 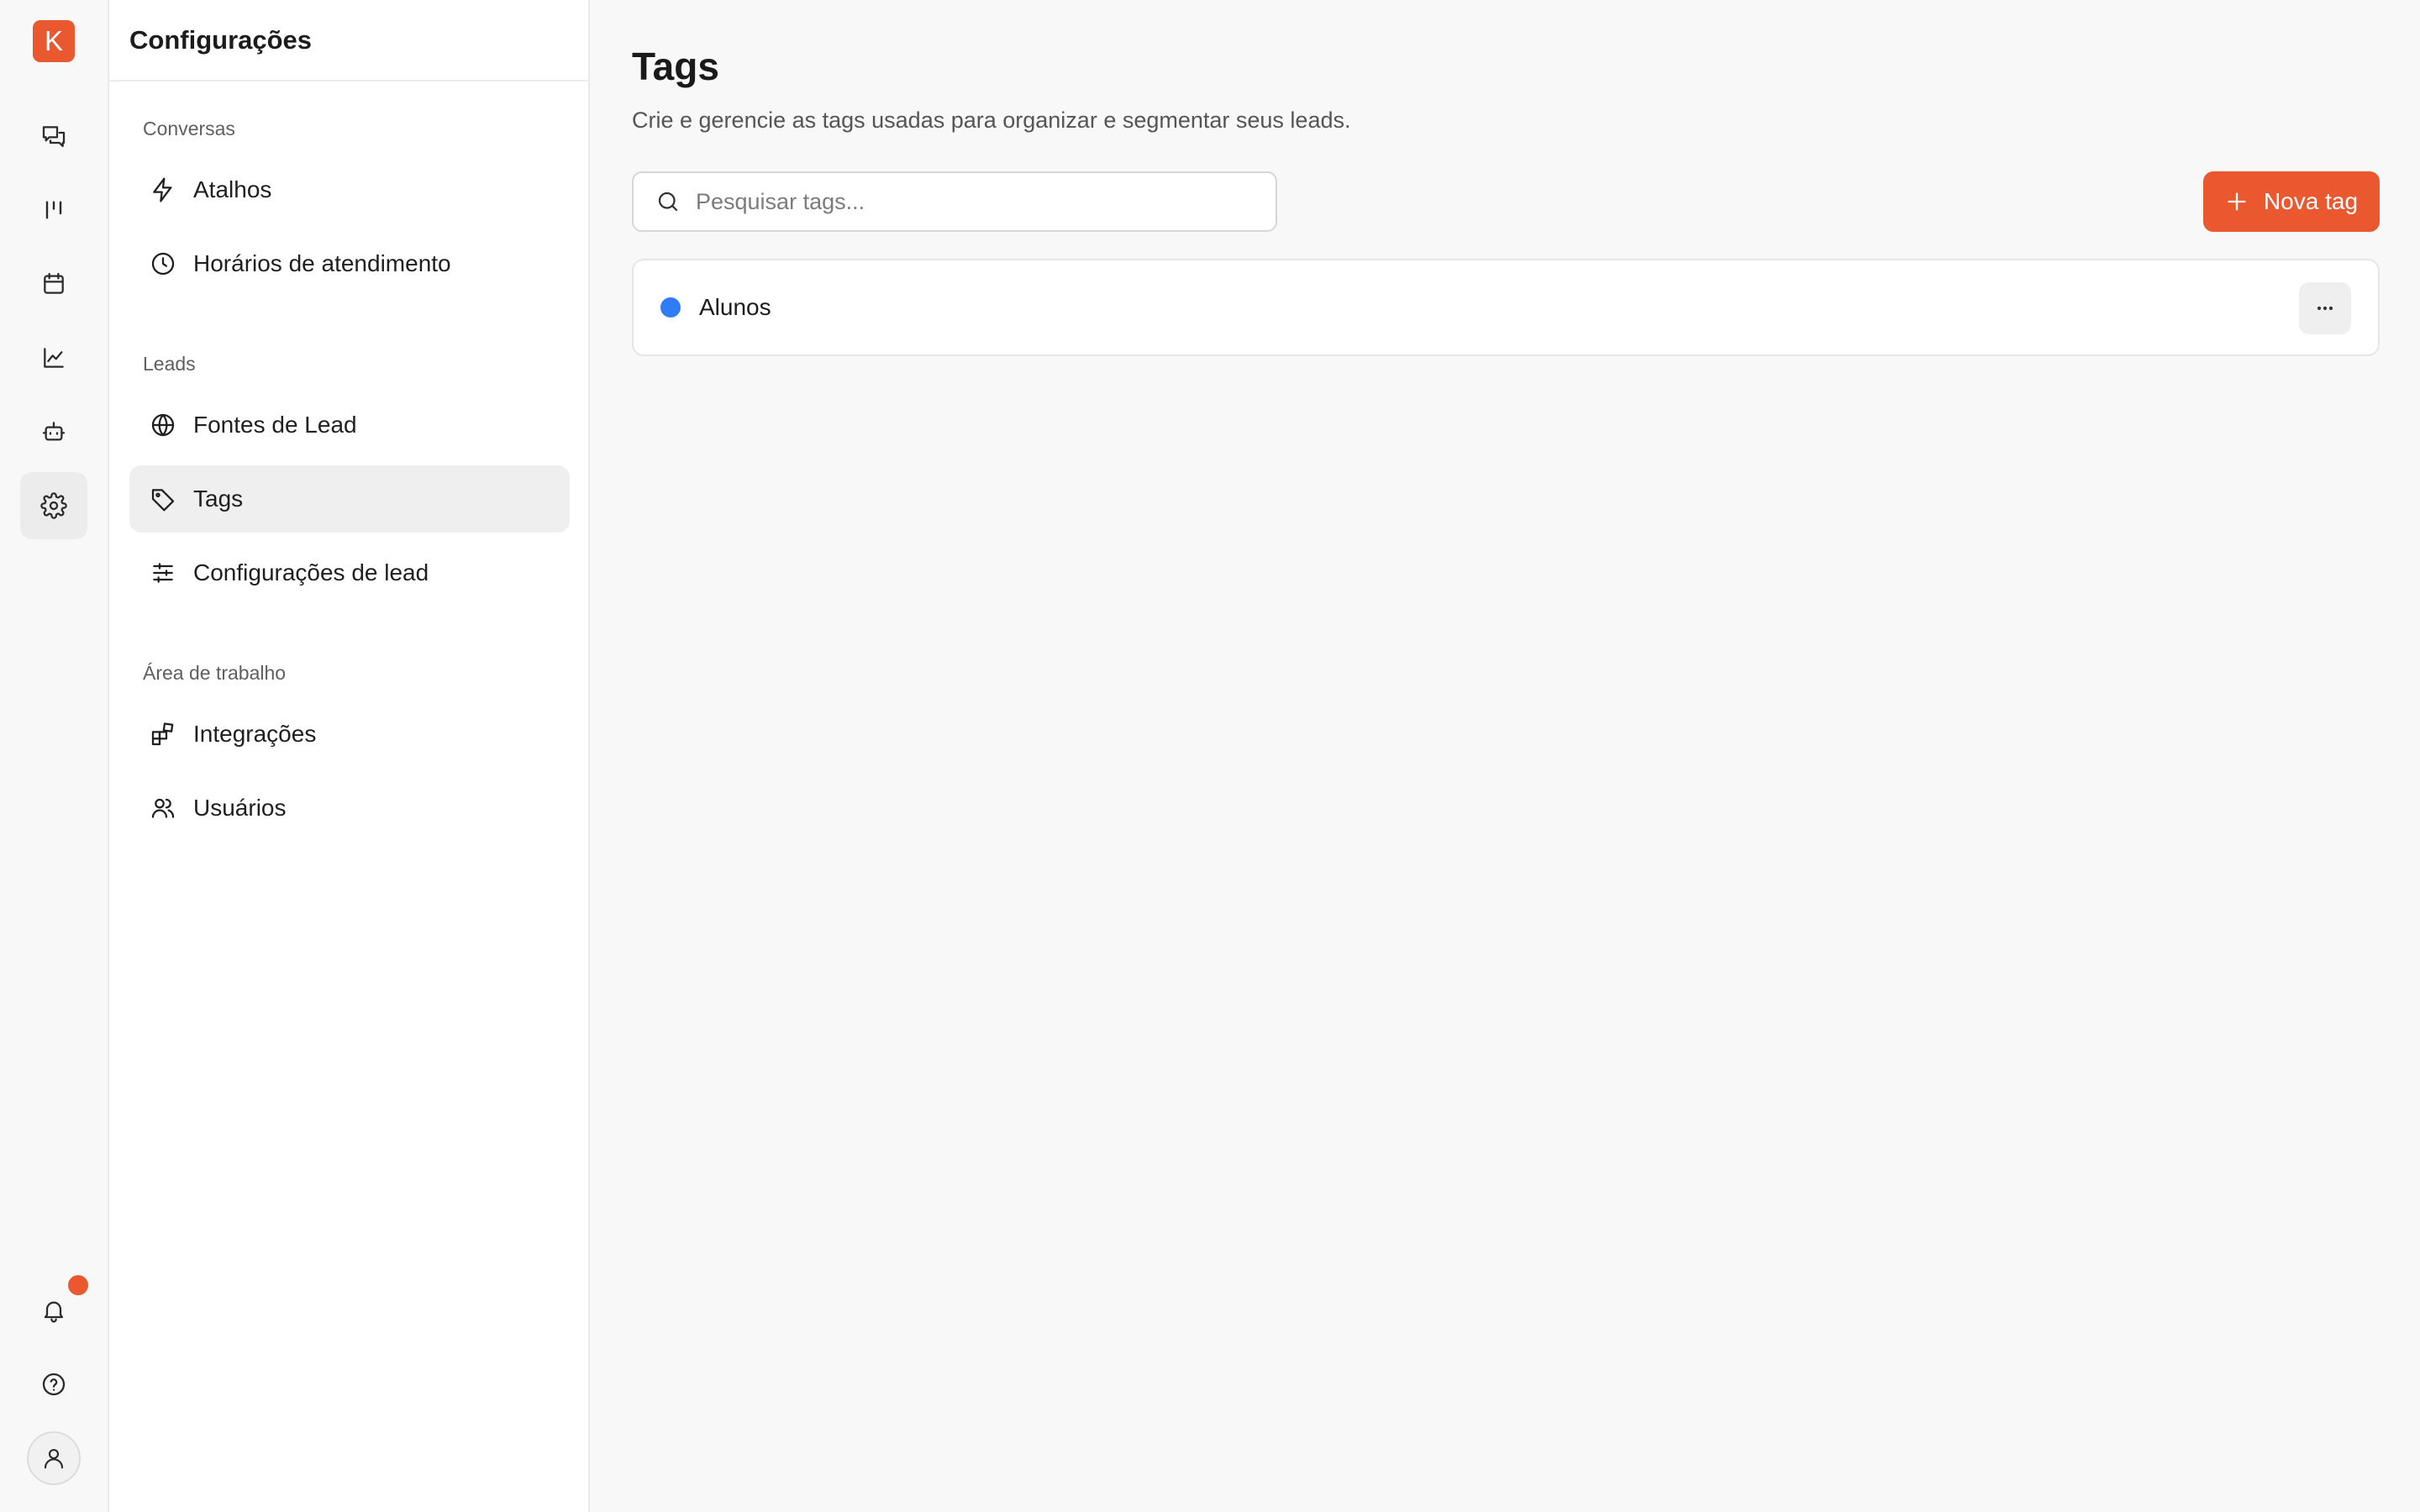 What do you see at coordinates (163, 500) in the screenshot?
I see `tag-icon` at bounding box center [163, 500].